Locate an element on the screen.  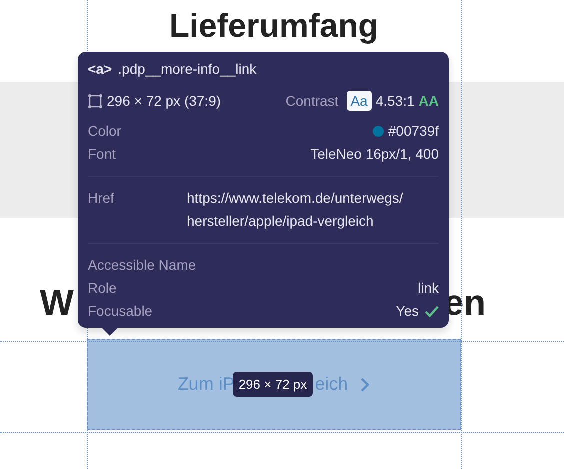
property-value: Yes is located at coordinates (407, 311).